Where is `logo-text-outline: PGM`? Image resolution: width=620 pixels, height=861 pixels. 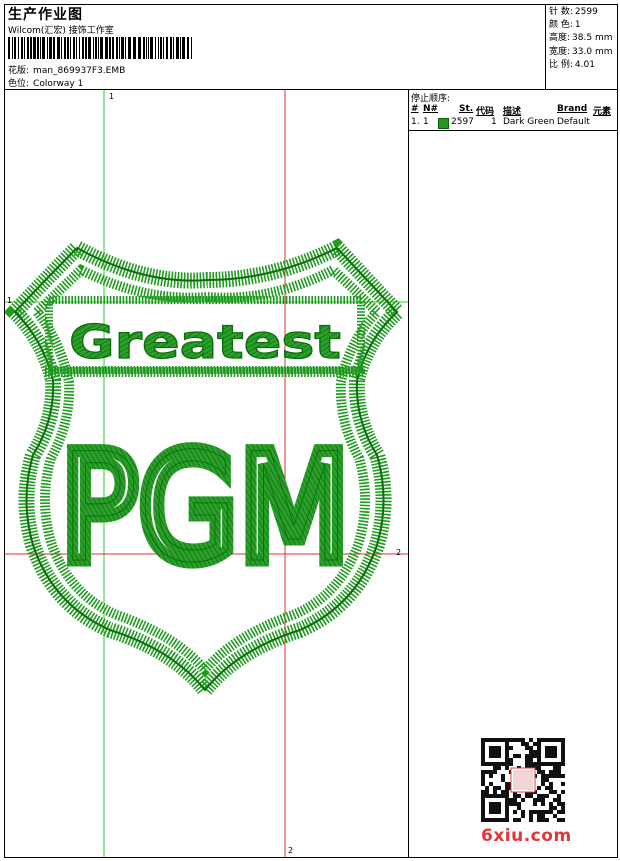
logo-text-outline: PGM is located at coordinates (205, 509).